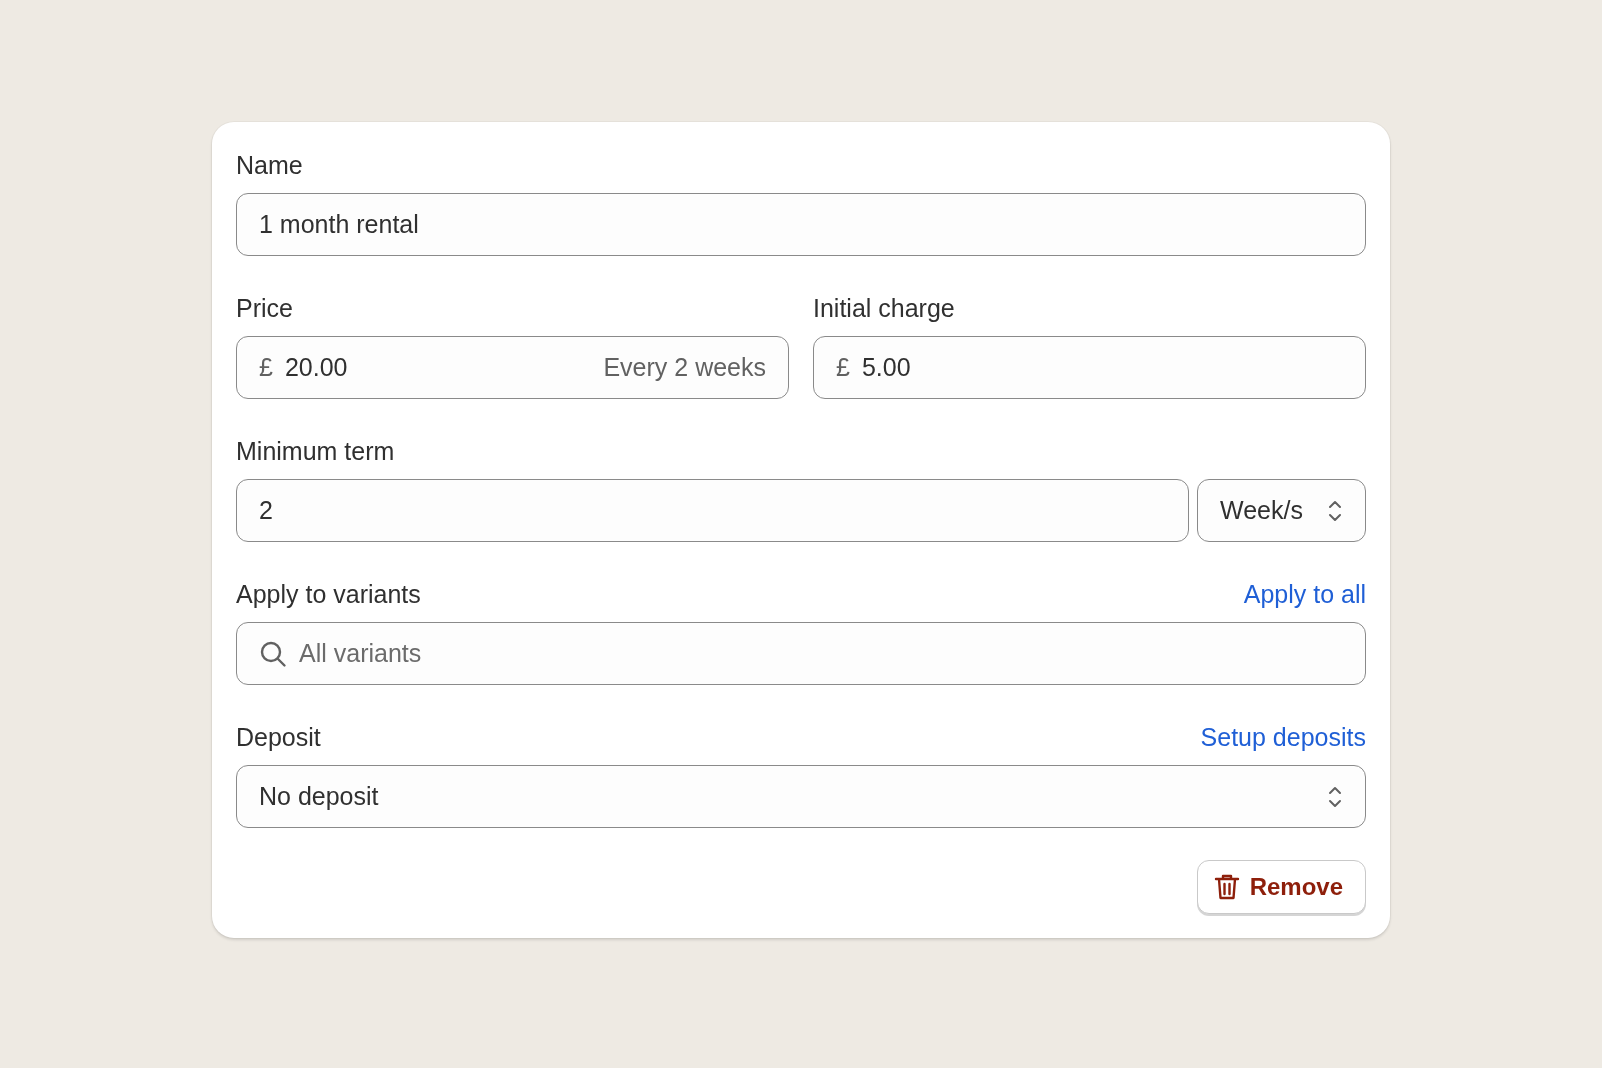 Image resolution: width=1602 pixels, height=1068 pixels. I want to click on field-label: Name, so click(269, 165).